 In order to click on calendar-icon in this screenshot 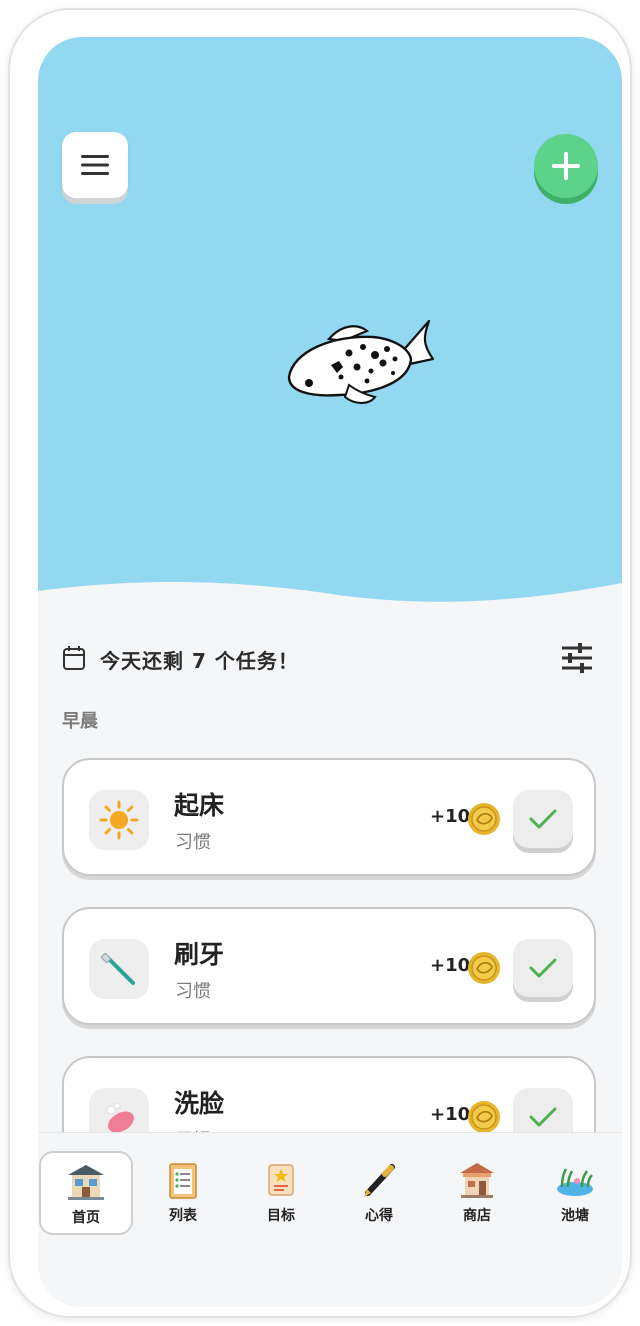, I will do `click(74, 658)`.